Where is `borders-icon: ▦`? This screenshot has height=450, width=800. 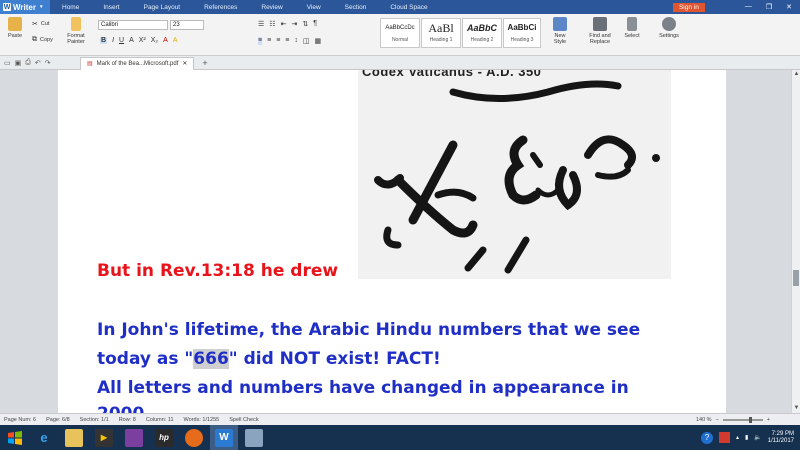
borders-icon: ▦ is located at coordinates (318, 41).